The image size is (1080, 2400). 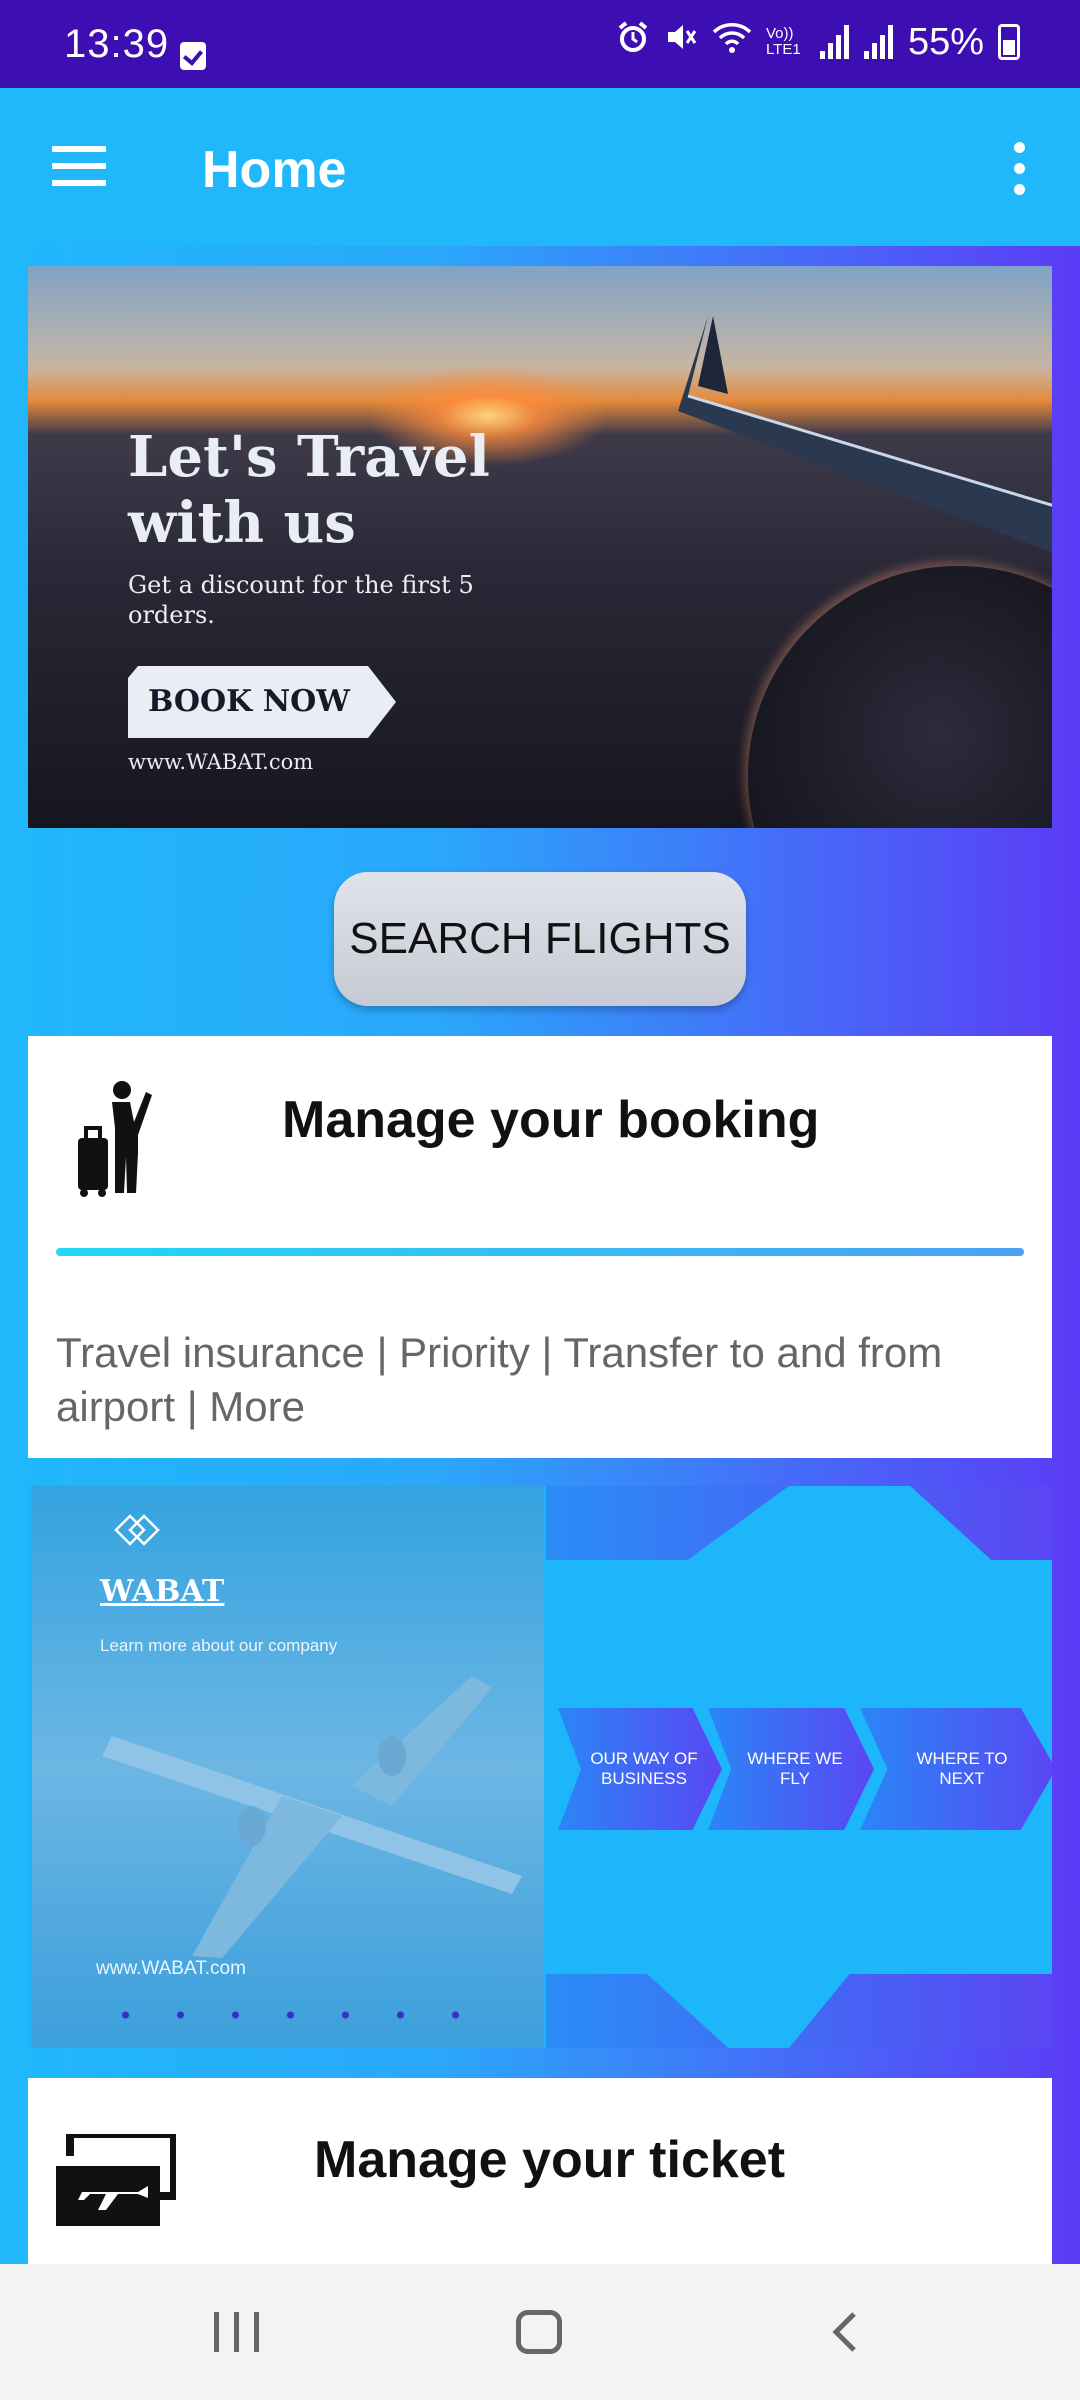 What do you see at coordinates (116, 2180) in the screenshot?
I see `ticket-plane-icon` at bounding box center [116, 2180].